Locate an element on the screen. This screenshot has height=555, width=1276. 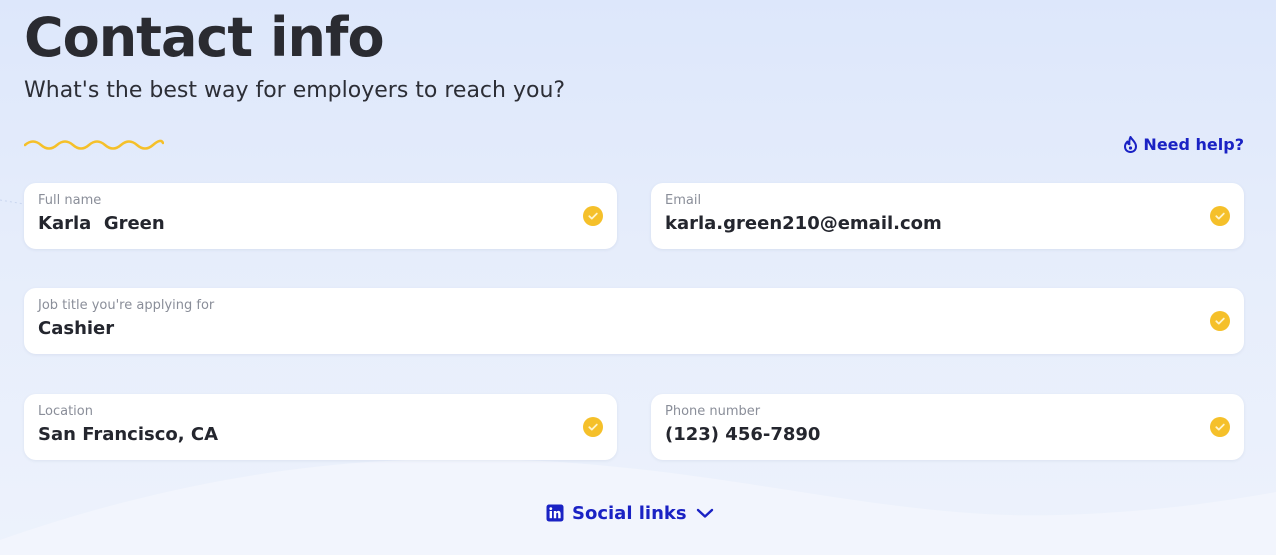
email-field: Email karla.green210@email.com is located at coordinates (947, 216).